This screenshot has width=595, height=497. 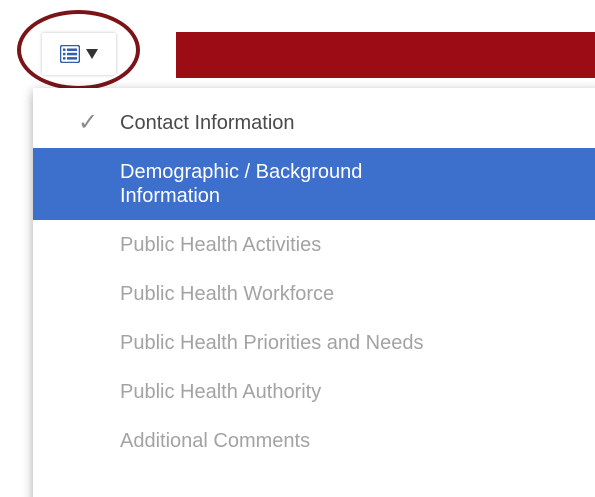 I want to click on table-of-contents-toggle-button, so click(x=79, y=54).